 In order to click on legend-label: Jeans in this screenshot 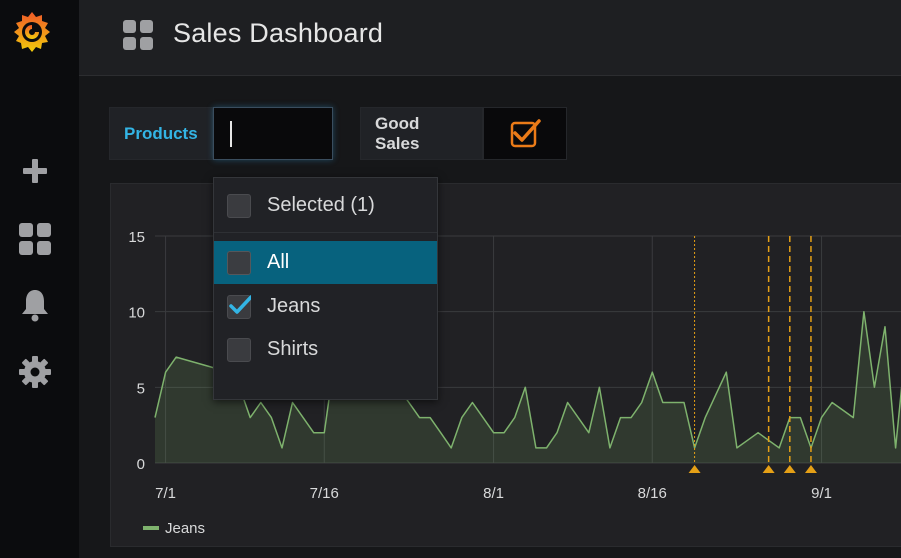, I will do `click(185, 528)`.